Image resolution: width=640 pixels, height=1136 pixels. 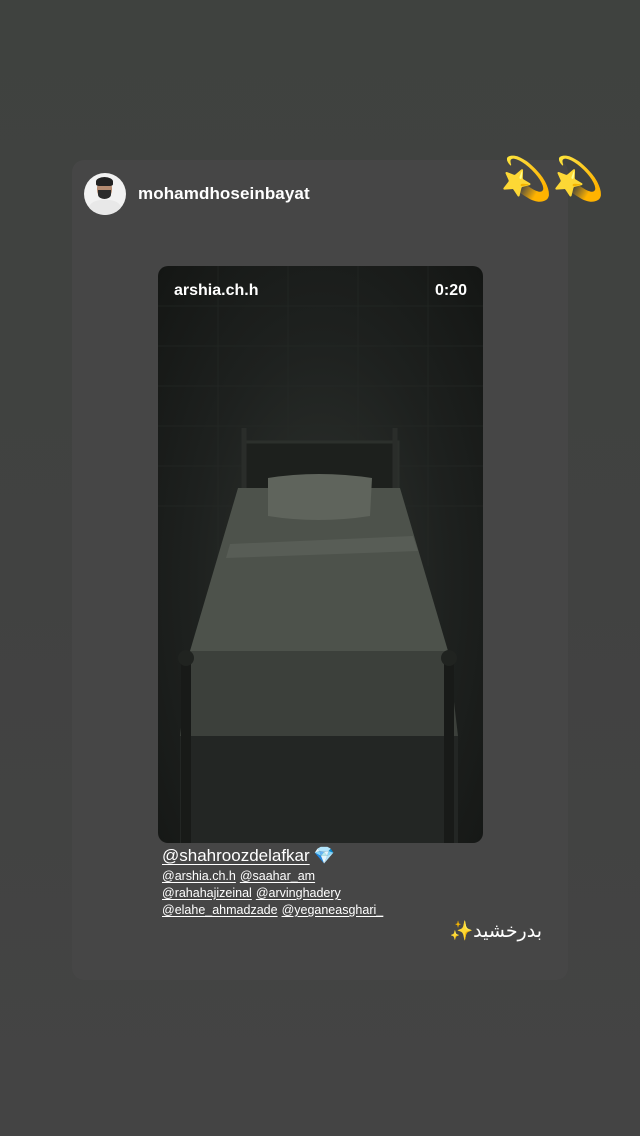 What do you see at coordinates (333, 910) in the screenshot?
I see `mention-link: @yeganeasghari_` at bounding box center [333, 910].